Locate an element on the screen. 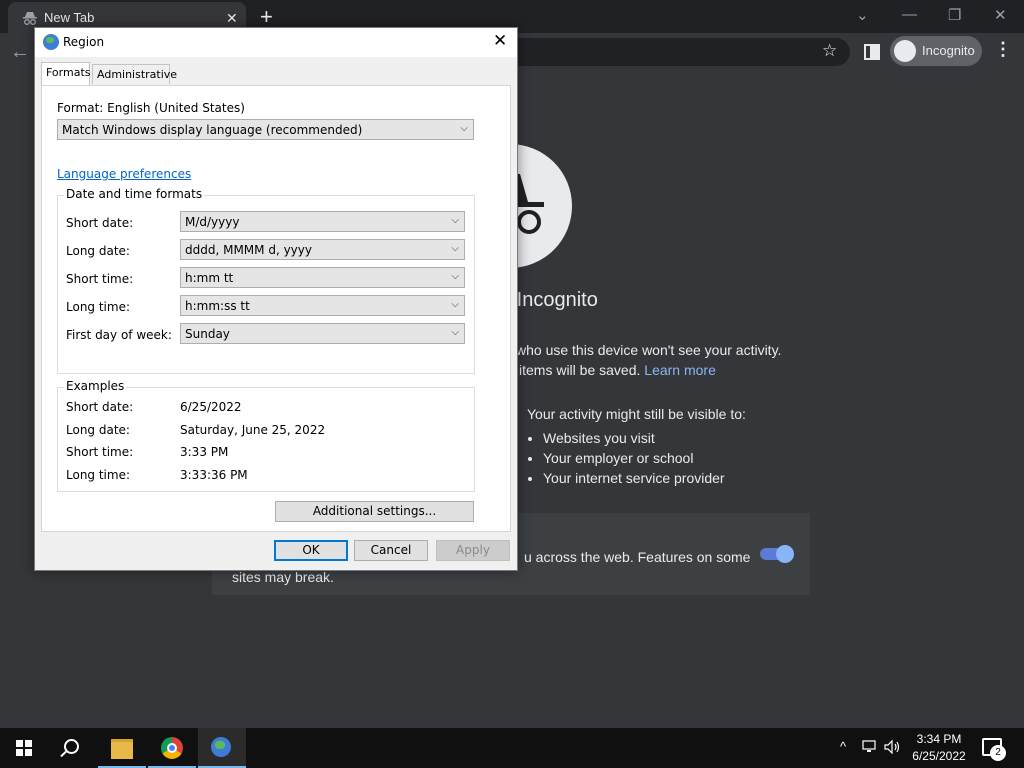  windows-logo-icon is located at coordinates (24, 748).